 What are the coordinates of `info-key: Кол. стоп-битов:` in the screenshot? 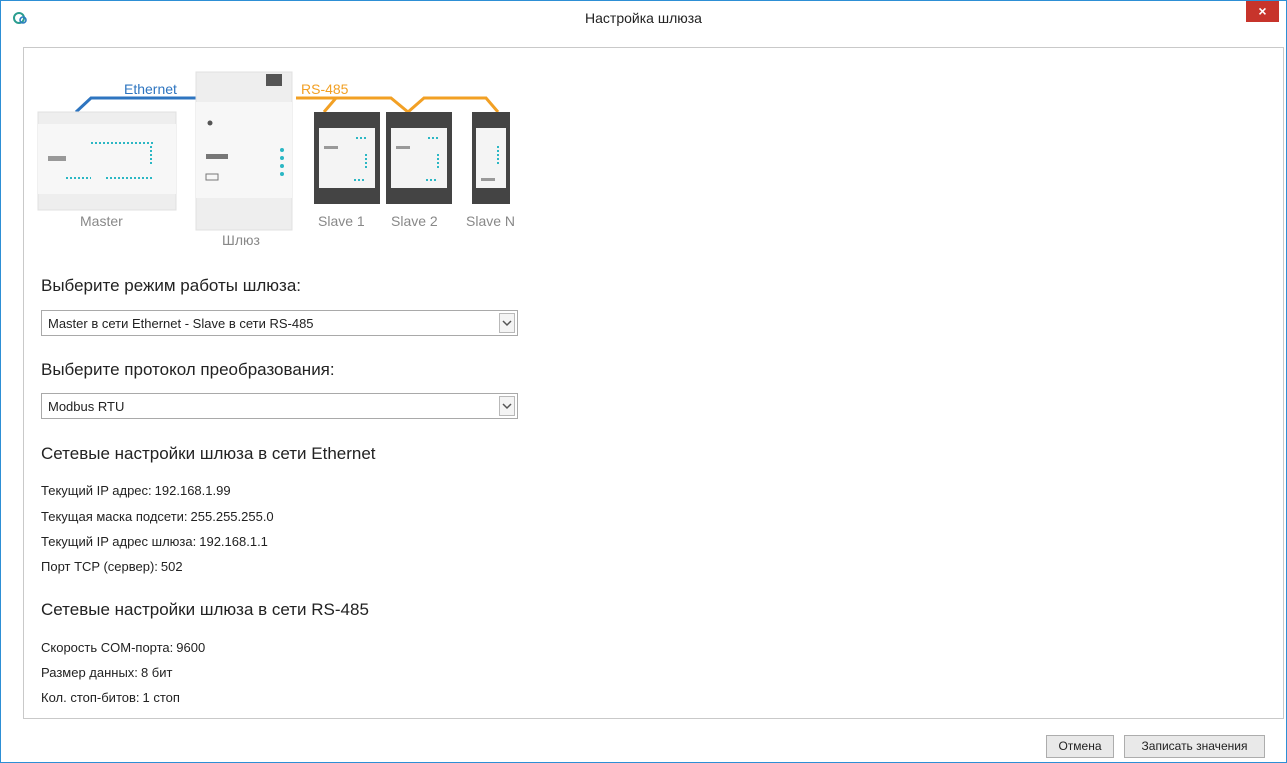 It's located at (90, 697).